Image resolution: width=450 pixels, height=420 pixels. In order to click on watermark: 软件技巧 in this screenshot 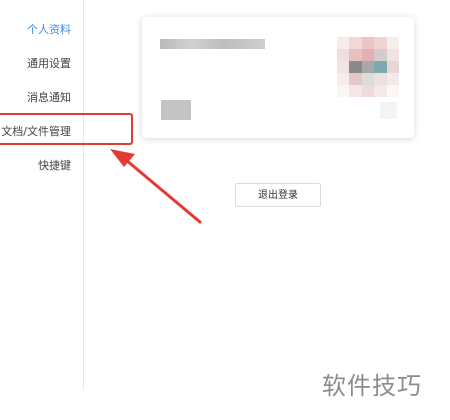, I will do `click(382, 386)`.